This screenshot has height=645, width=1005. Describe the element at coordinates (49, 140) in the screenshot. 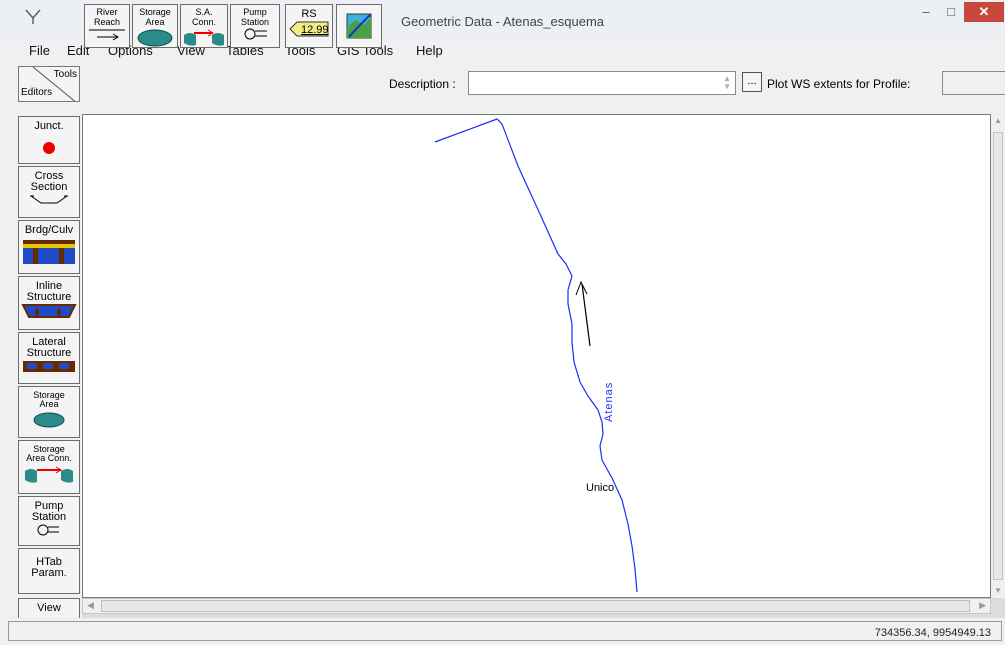

I see `junction-button: Junct.` at that location.